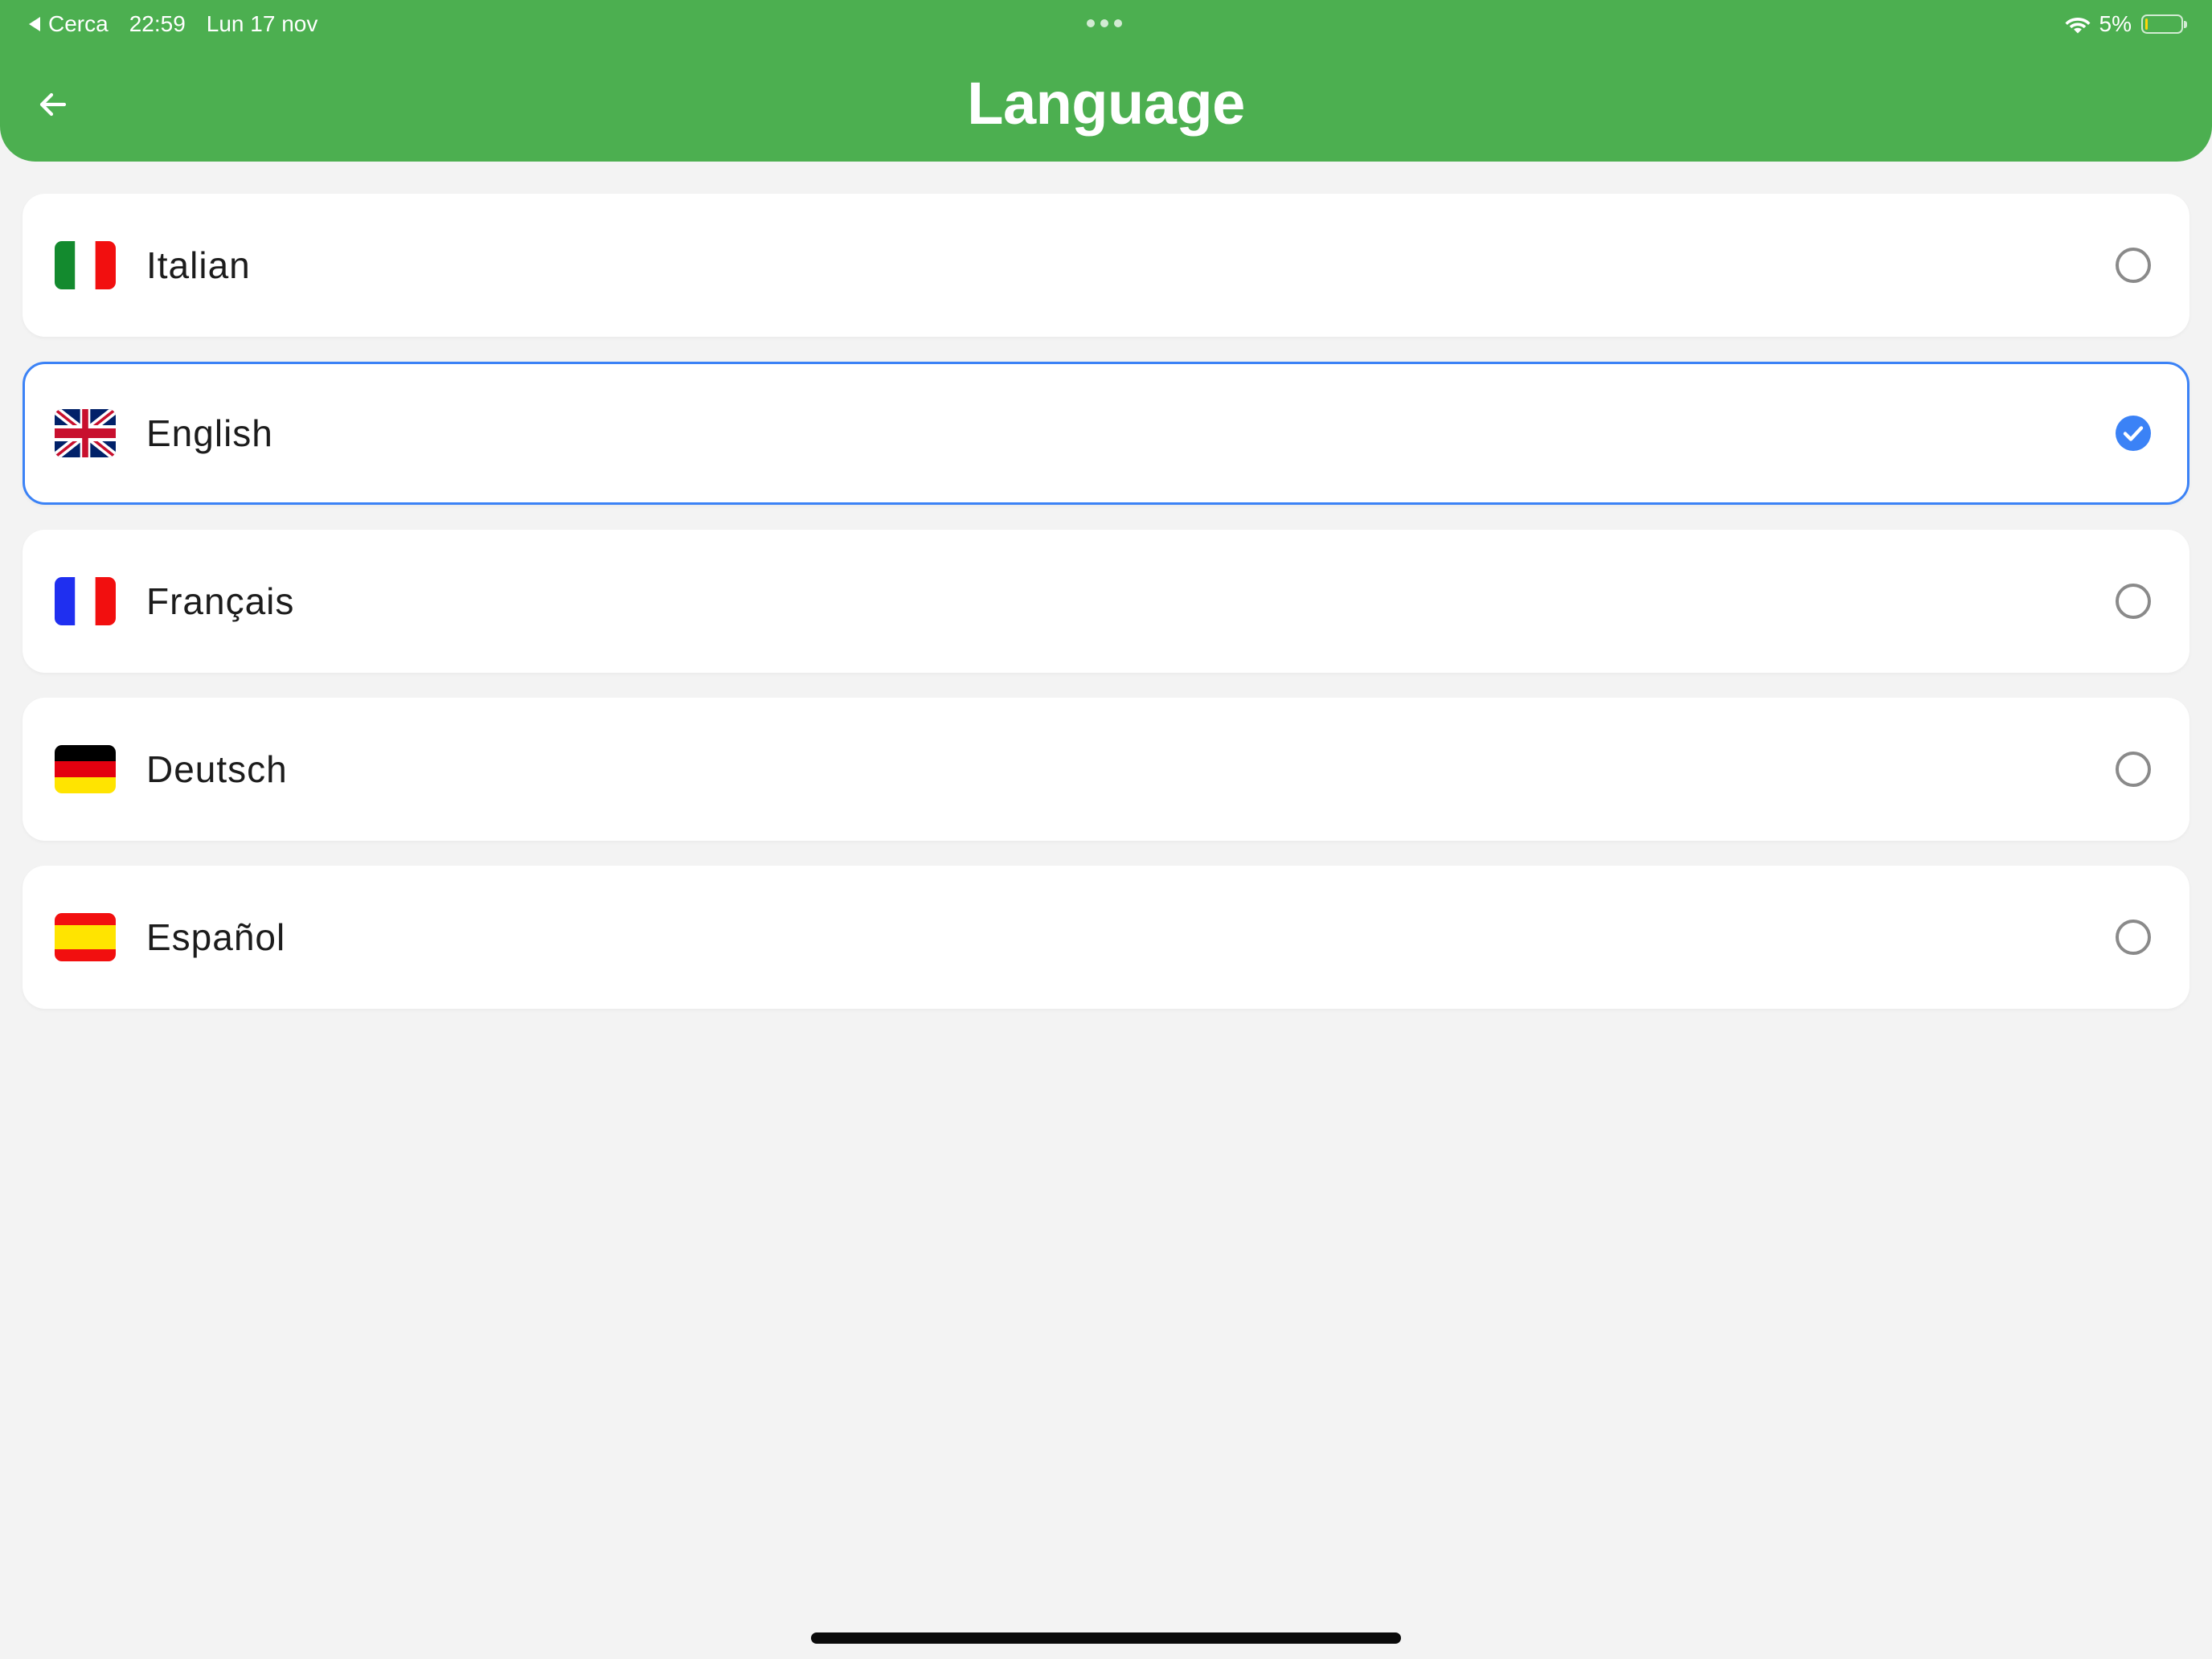 This screenshot has height=1659, width=2212. What do you see at coordinates (1106, 1638) in the screenshot?
I see `home-indicator` at bounding box center [1106, 1638].